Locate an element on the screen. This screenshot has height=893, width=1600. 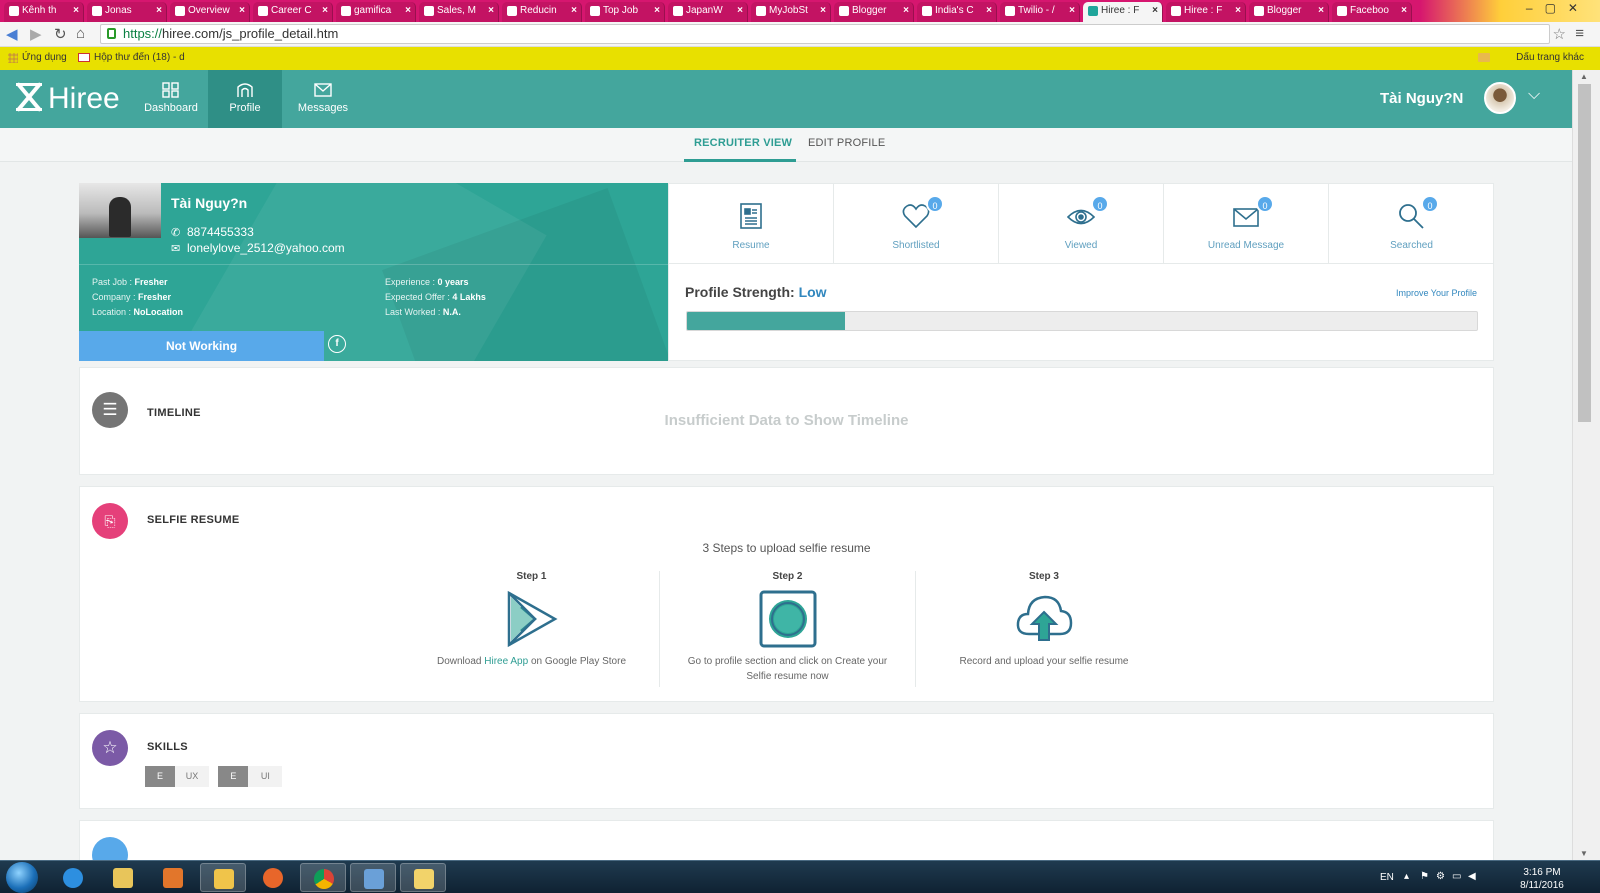
stat-viewed: 0 Viewed is located at coordinates (1081, 223).